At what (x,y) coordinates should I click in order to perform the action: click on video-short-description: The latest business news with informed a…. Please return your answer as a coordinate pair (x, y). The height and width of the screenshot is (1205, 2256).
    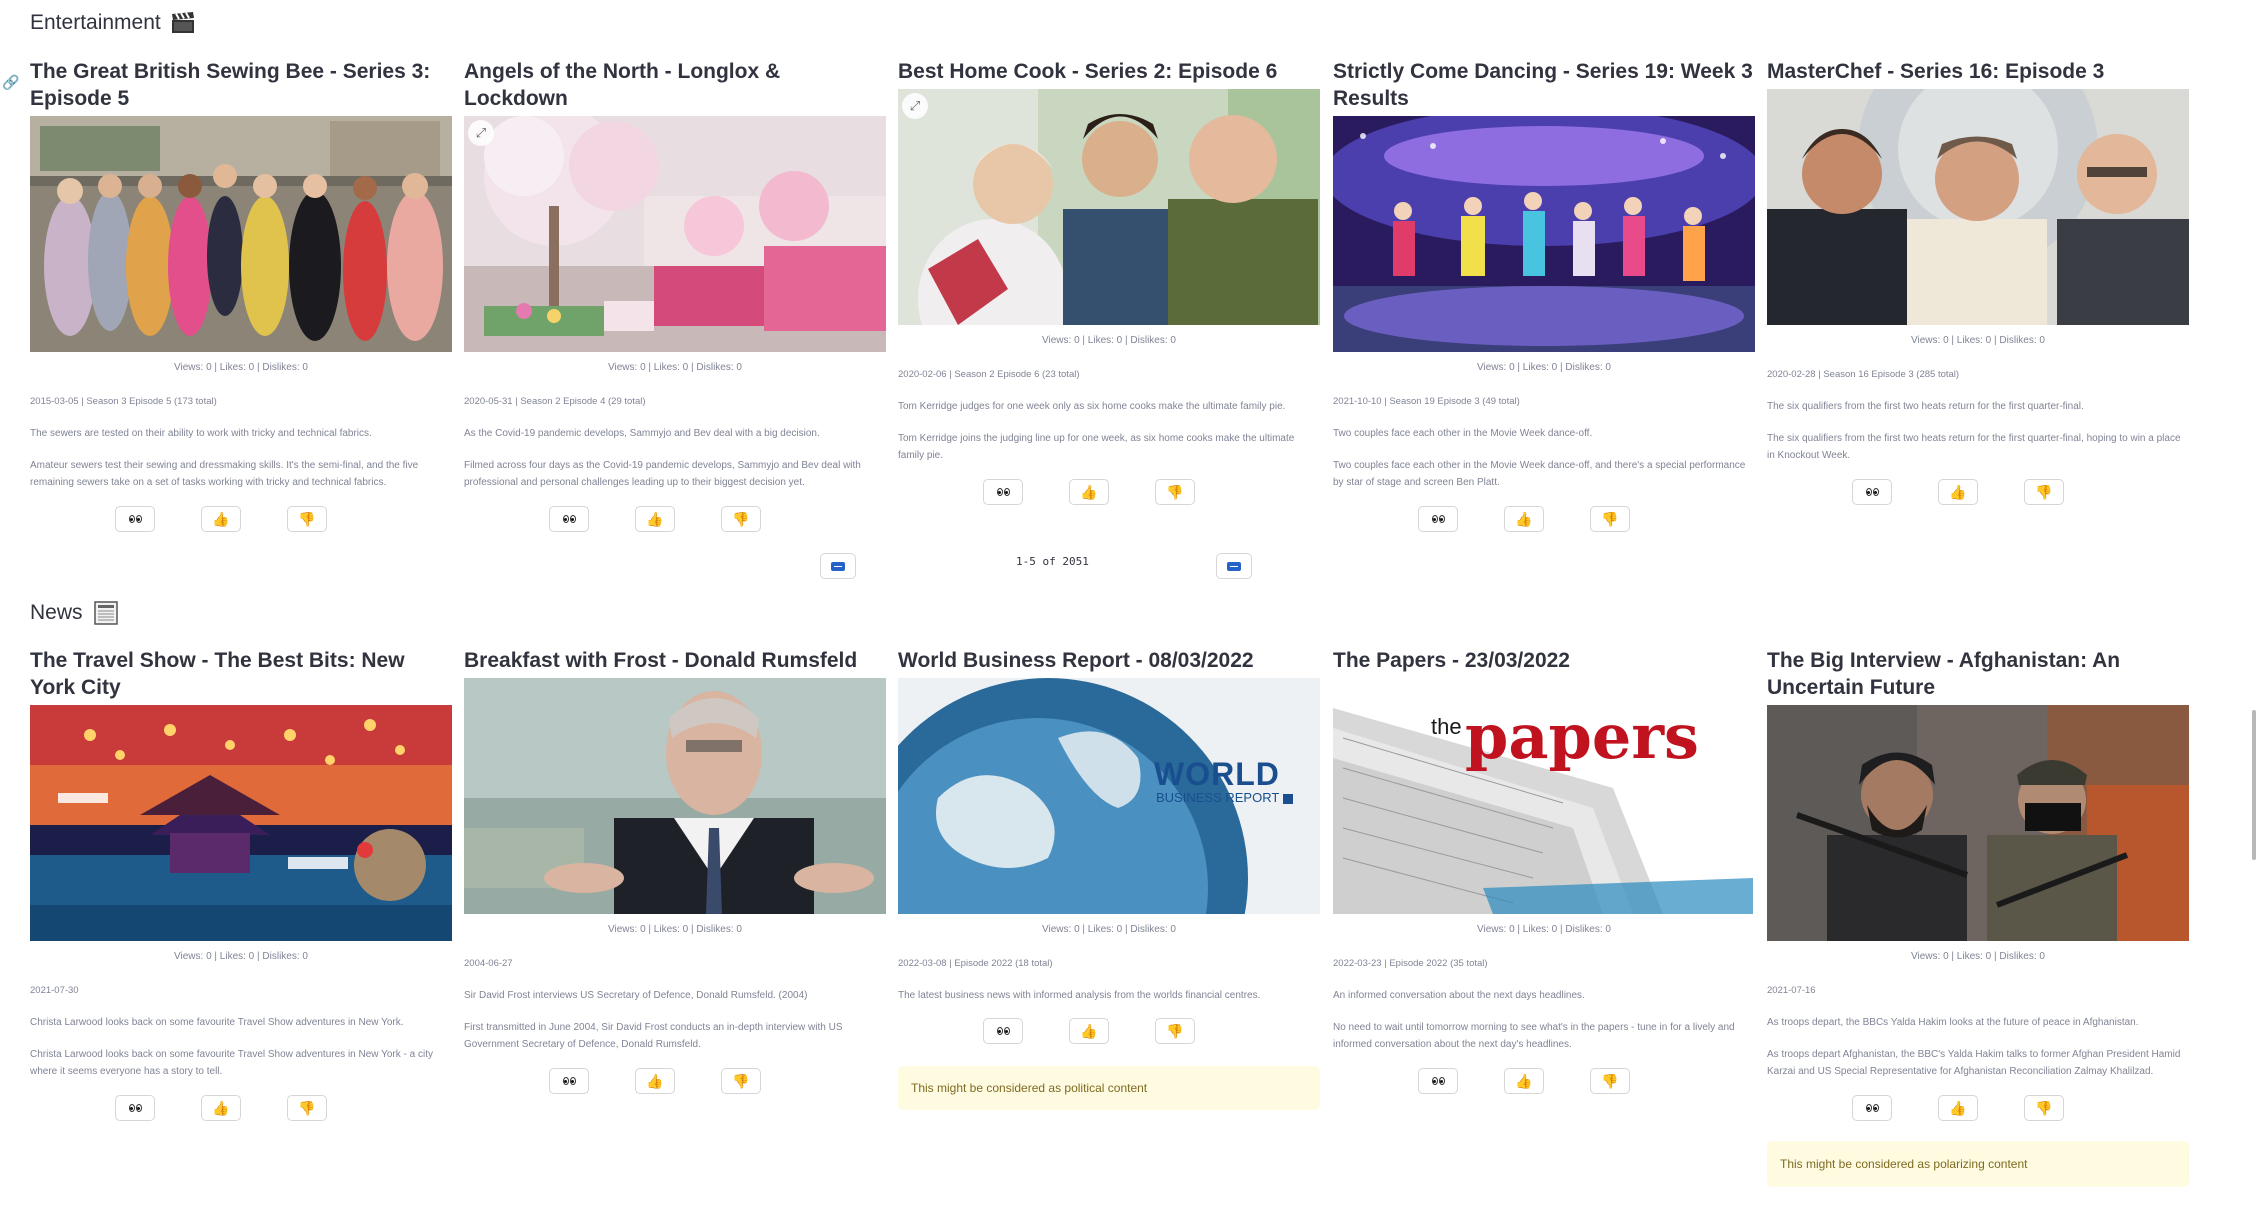
    Looking at the image, I should click on (1079, 995).